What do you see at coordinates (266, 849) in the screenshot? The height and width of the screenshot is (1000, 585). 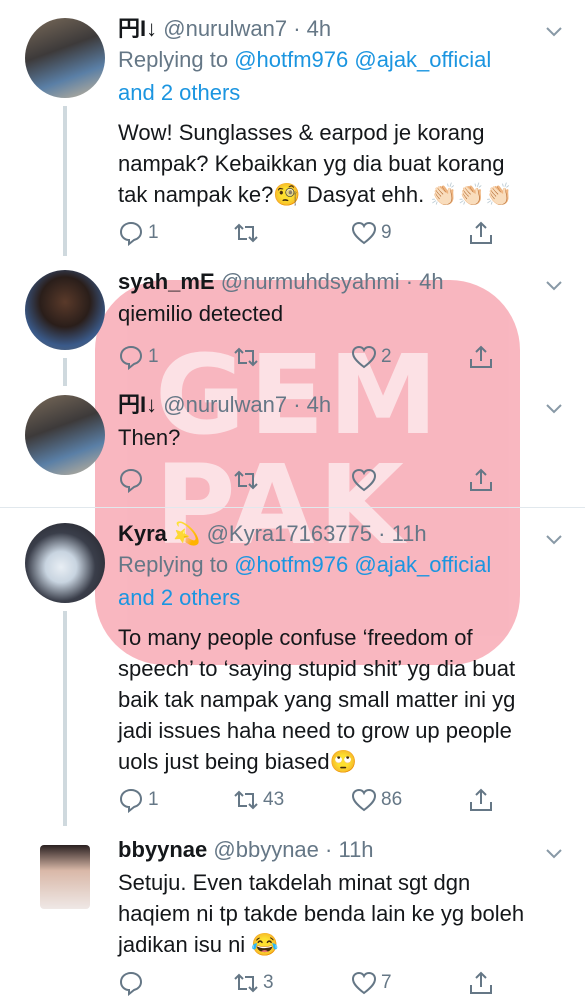 I see `user-handle: @bbyynae` at bounding box center [266, 849].